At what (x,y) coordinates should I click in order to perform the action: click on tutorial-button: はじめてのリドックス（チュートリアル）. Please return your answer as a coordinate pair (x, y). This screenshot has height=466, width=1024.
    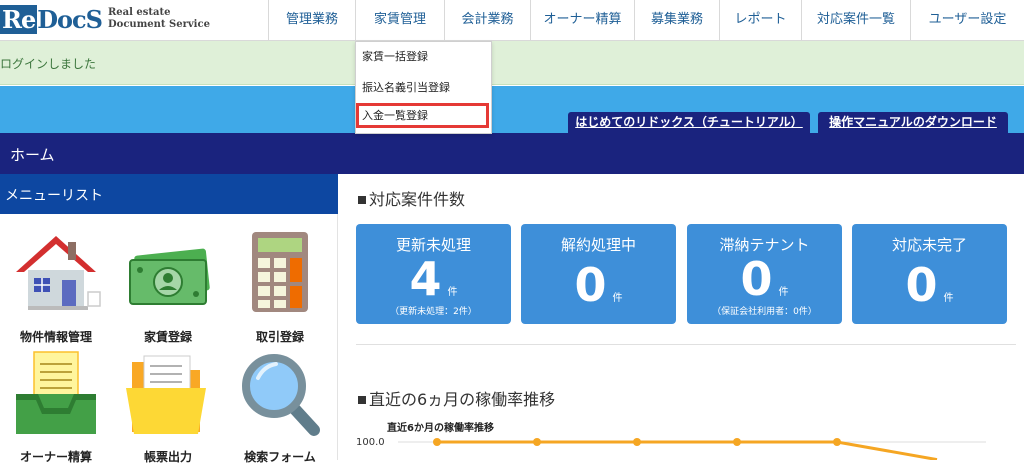
    Looking at the image, I should click on (689, 122).